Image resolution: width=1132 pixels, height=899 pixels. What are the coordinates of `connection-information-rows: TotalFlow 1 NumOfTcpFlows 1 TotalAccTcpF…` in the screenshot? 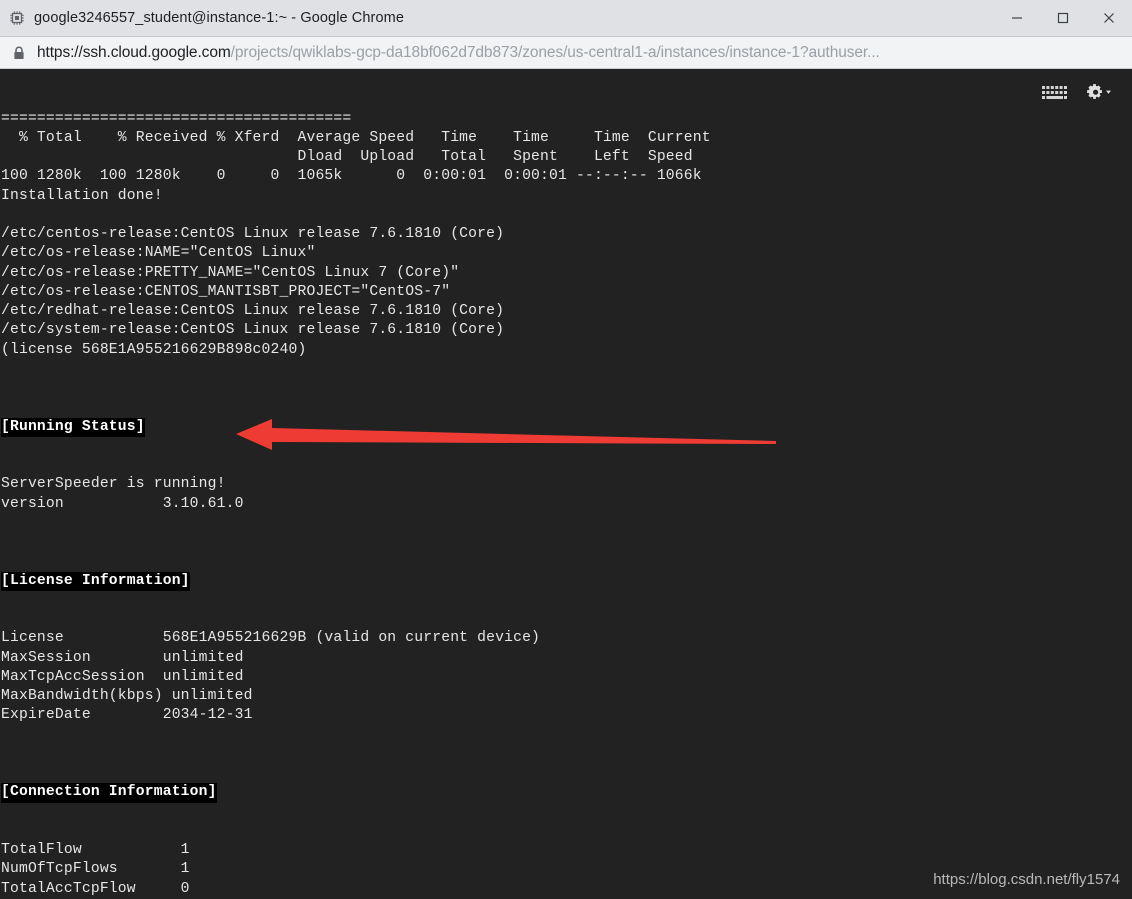 It's located at (95, 869).